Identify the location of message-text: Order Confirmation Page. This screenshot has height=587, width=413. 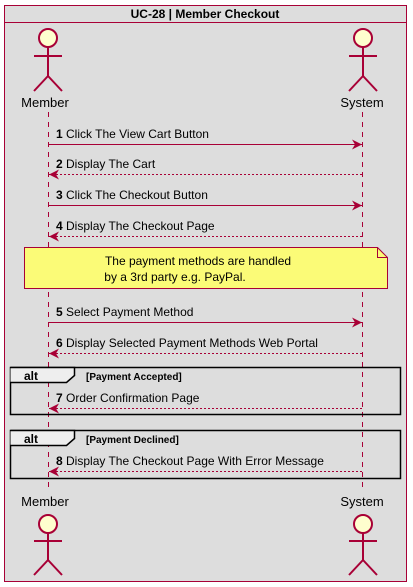
(133, 398).